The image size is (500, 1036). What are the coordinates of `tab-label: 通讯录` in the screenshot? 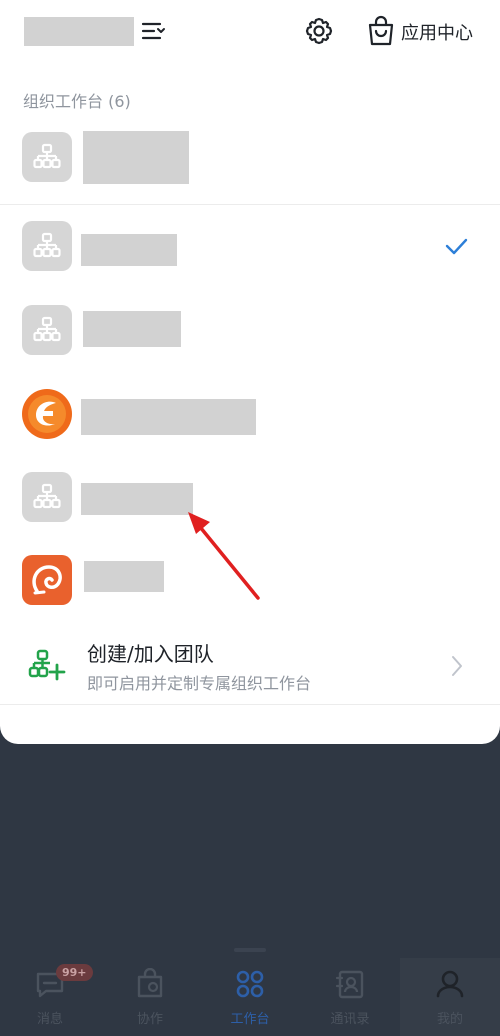 It's located at (350, 1019).